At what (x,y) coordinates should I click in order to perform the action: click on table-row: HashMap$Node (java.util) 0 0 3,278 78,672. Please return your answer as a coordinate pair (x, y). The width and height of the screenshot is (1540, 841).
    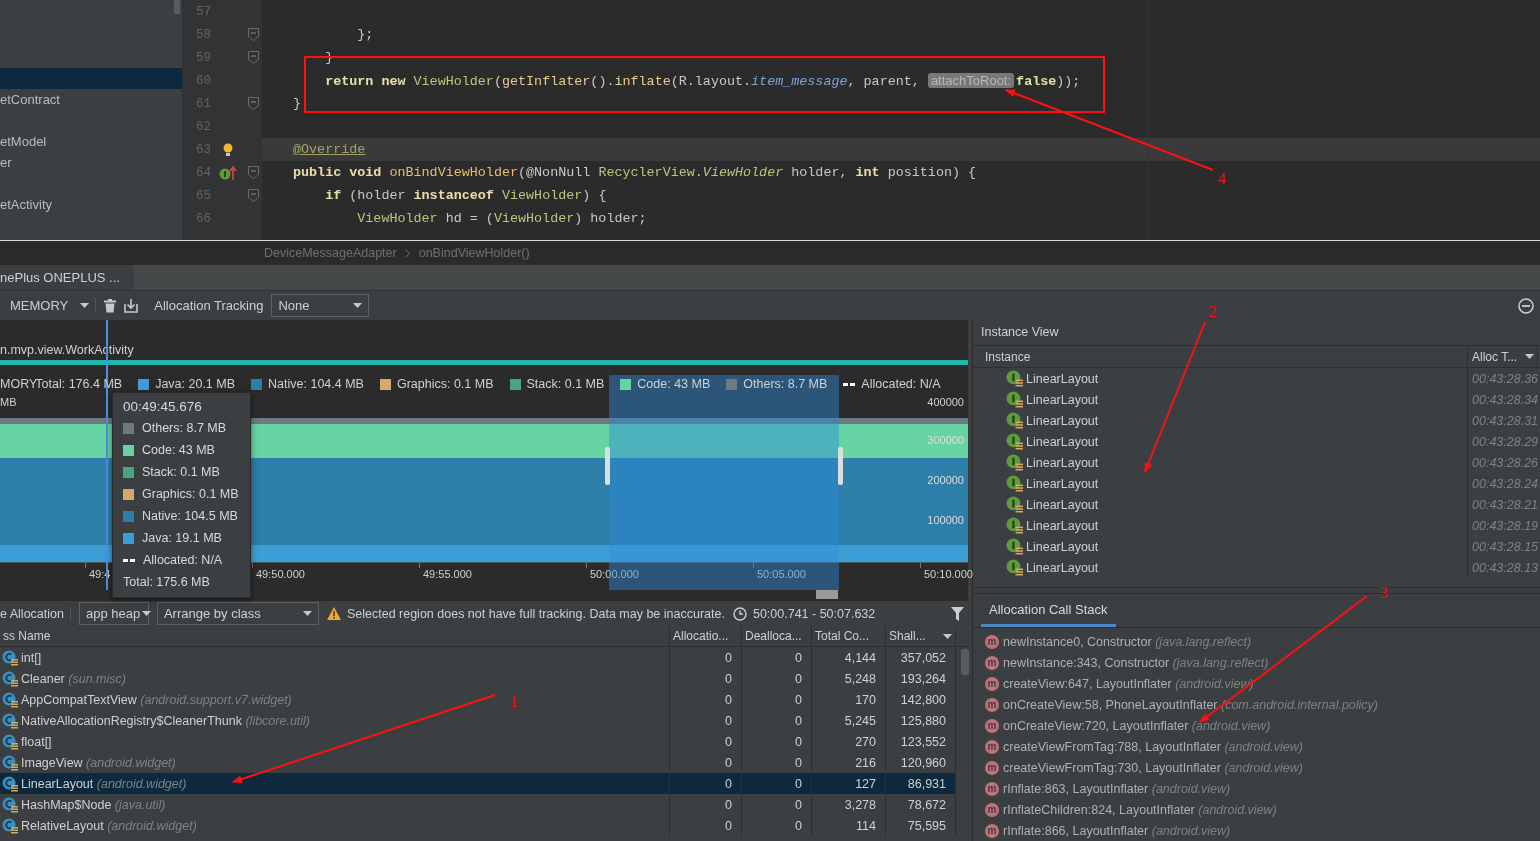
    Looking at the image, I should click on (478, 804).